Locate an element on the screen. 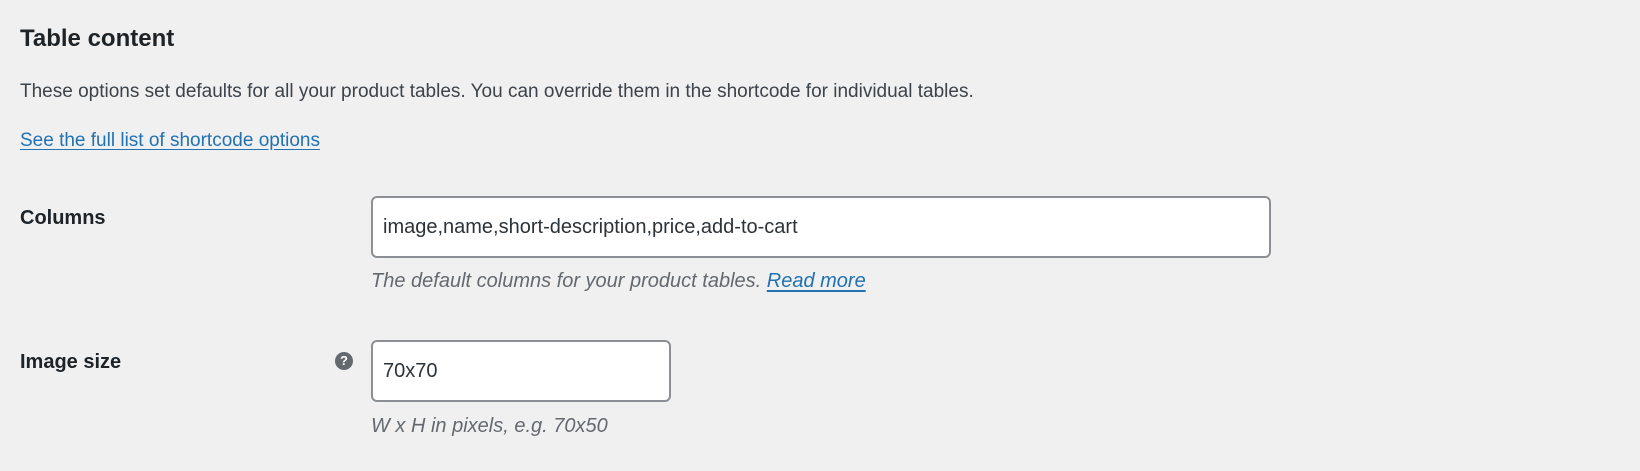 The image size is (1640, 471). section-title: Table content is located at coordinates (97, 38).